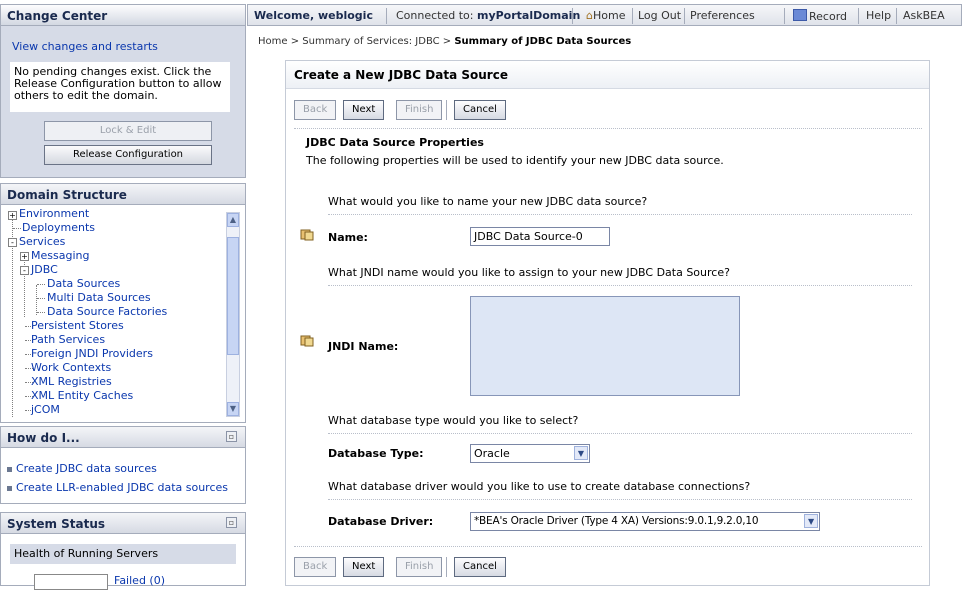  I want to click on tree-item-data-source-factories: Data Source Factories, so click(107, 312).